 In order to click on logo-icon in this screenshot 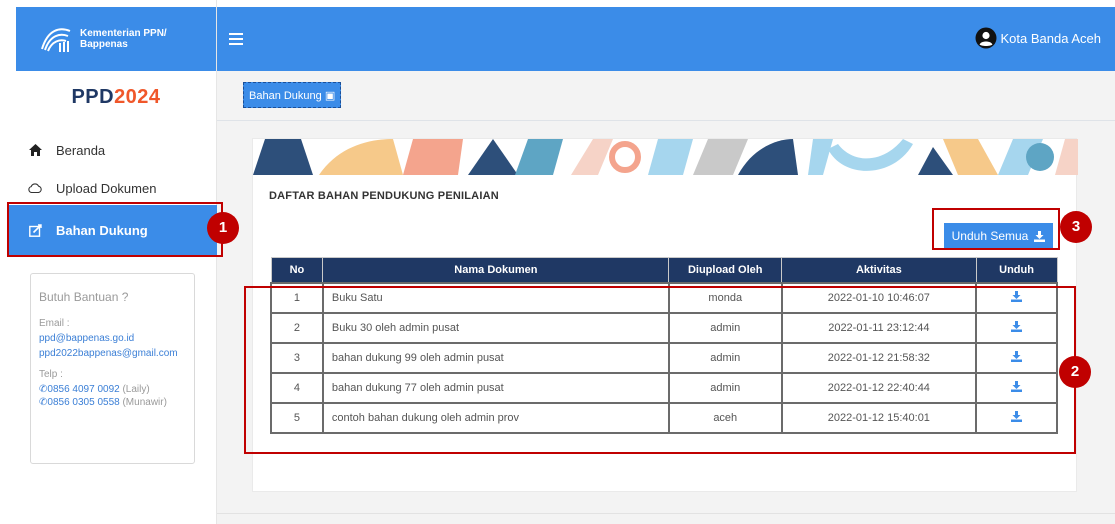, I will do `click(56, 40)`.